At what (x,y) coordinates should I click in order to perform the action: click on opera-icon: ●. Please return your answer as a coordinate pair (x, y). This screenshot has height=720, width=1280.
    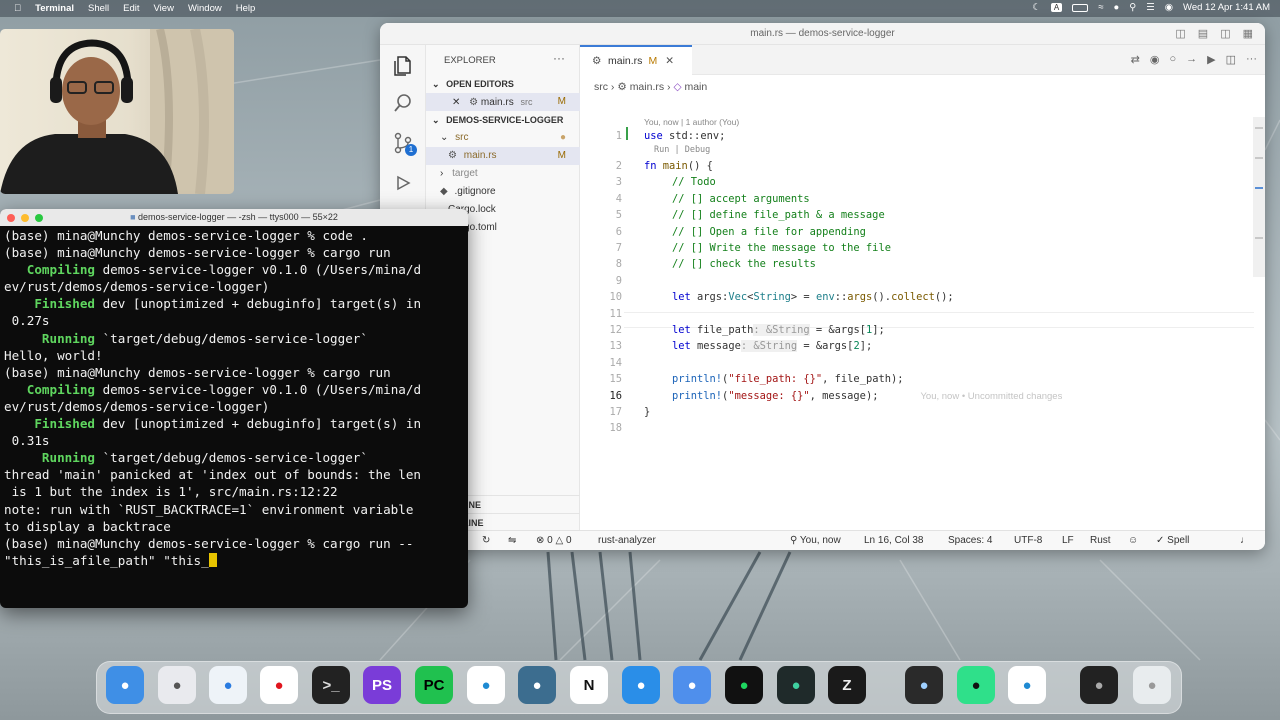
    Looking at the image, I should click on (279, 685).